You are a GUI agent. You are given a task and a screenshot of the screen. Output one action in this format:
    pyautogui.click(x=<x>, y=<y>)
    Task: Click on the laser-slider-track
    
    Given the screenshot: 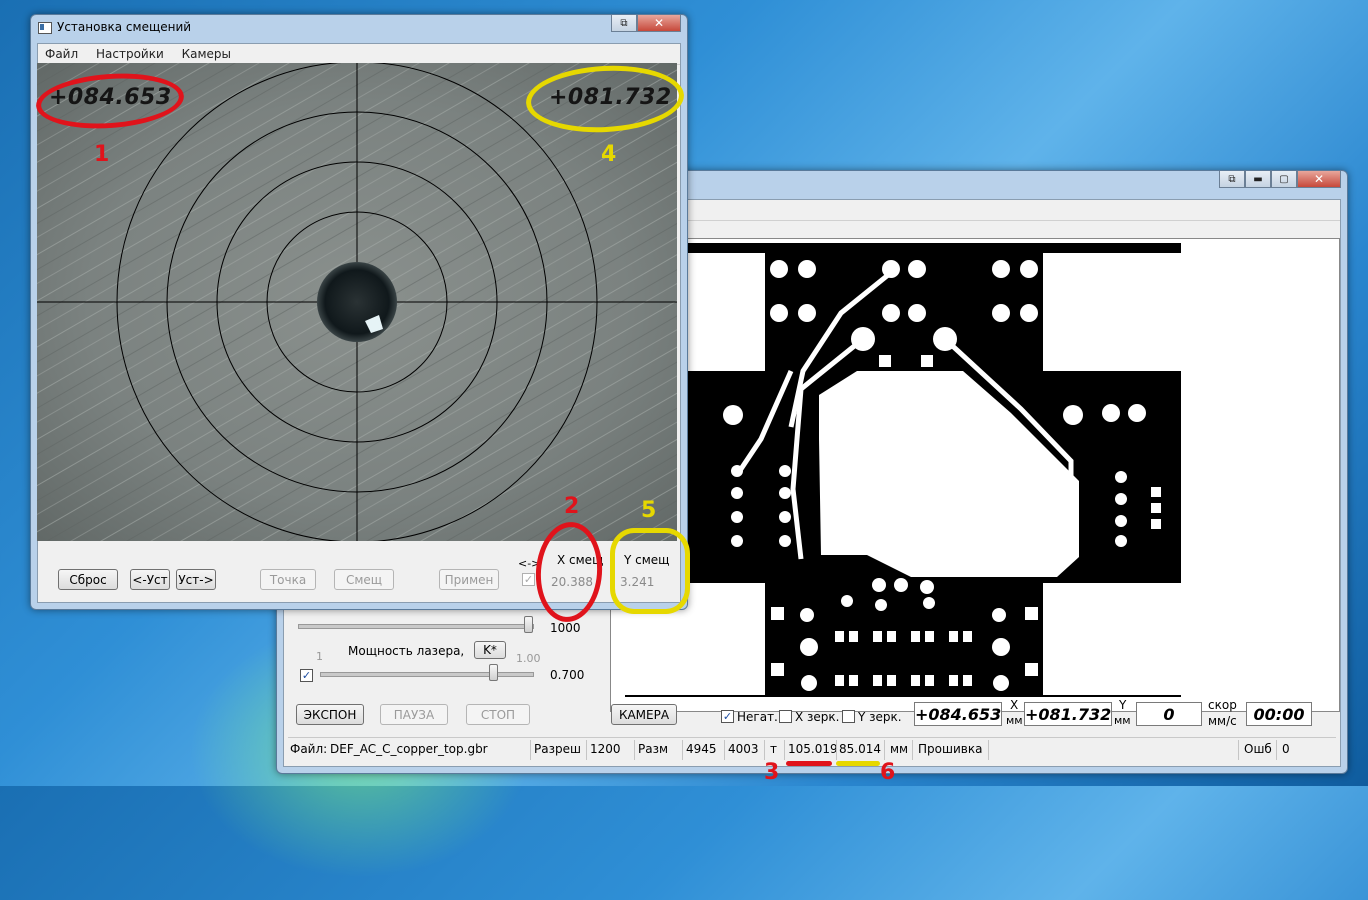 What is the action you would take?
    pyautogui.click(x=427, y=674)
    